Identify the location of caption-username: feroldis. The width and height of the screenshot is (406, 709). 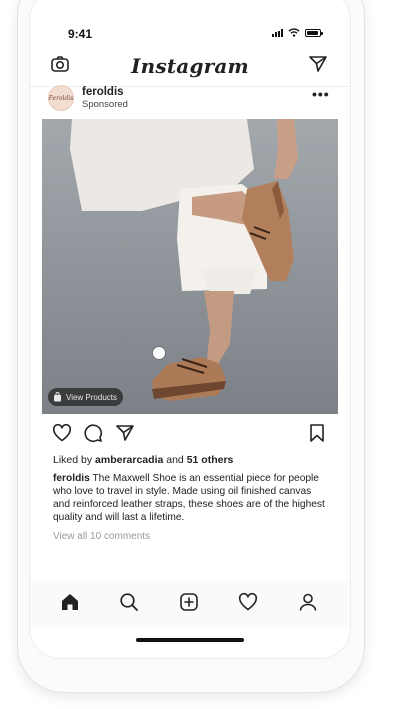
(71, 478).